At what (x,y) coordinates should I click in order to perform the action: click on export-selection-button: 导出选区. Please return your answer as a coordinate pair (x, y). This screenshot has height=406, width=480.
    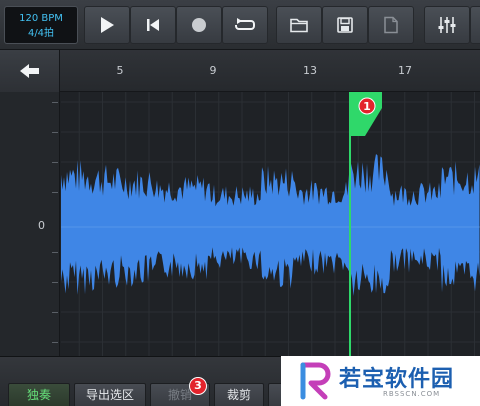
    Looking at the image, I should click on (110, 394).